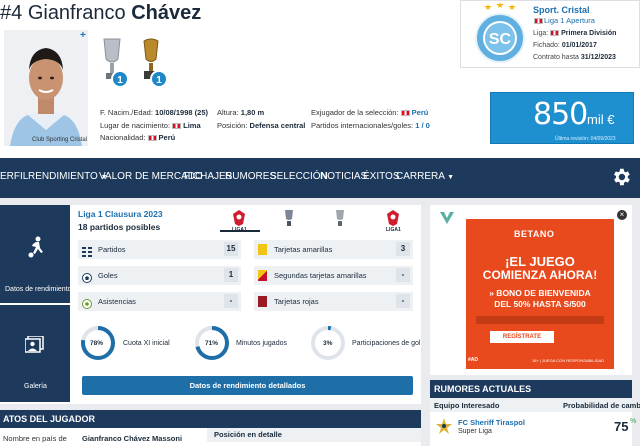  I want to click on ad-headline-1: ¡EL JUEGO, so click(540, 261).